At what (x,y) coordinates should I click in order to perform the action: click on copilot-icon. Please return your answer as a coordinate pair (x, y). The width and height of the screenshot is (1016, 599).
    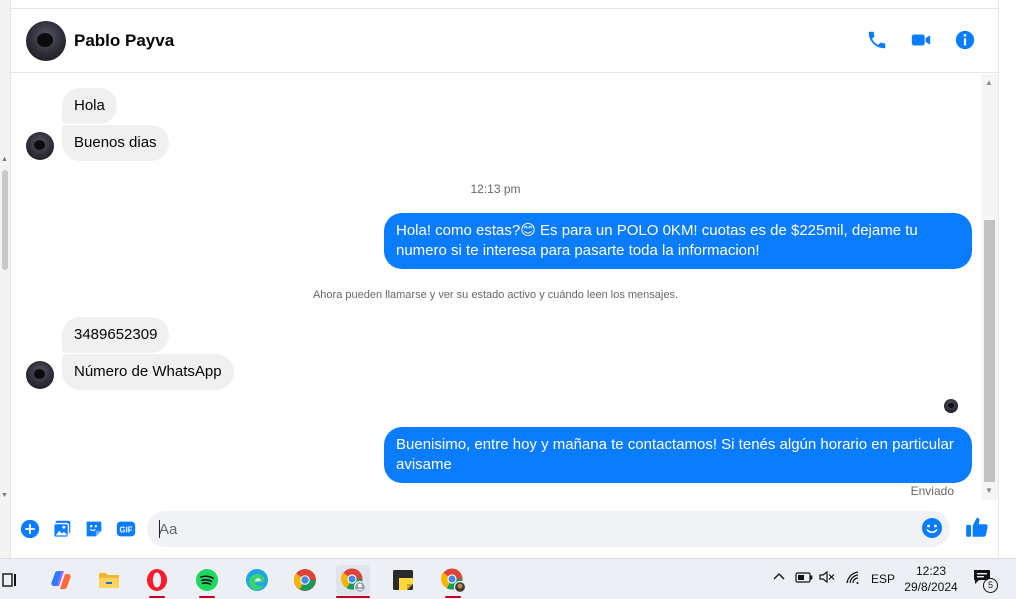
    Looking at the image, I should click on (61, 580).